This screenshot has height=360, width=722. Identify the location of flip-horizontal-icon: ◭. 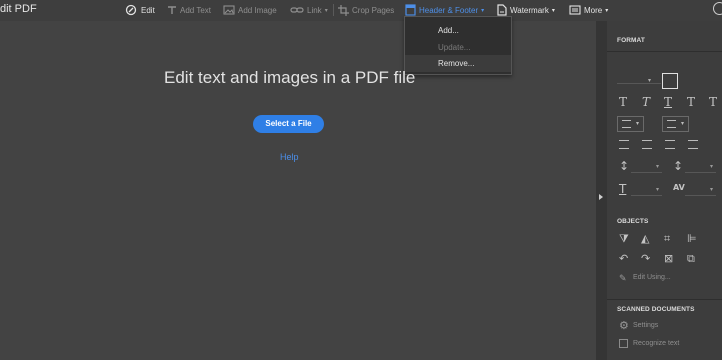
(645, 238).